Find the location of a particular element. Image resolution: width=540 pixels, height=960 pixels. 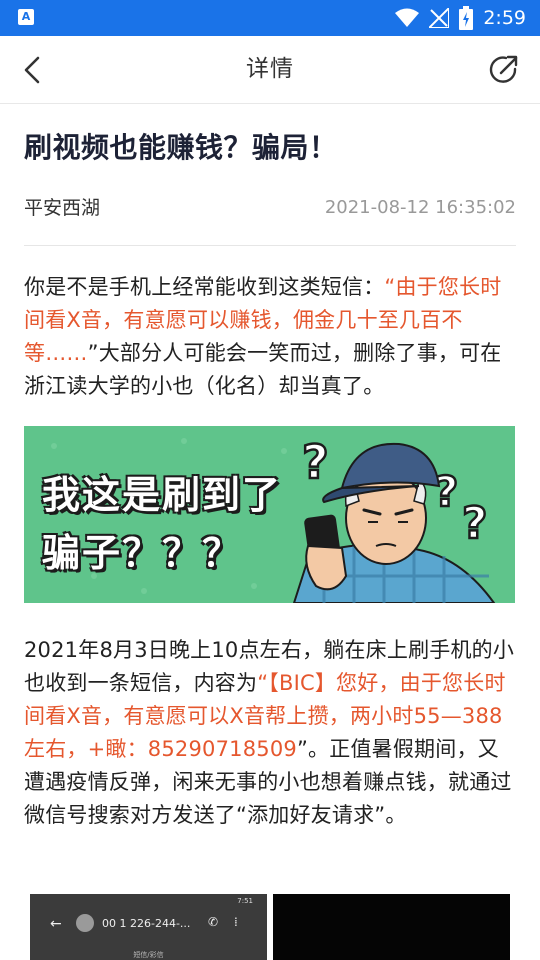

more-icon: ⁞ is located at coordinates (236, 922).